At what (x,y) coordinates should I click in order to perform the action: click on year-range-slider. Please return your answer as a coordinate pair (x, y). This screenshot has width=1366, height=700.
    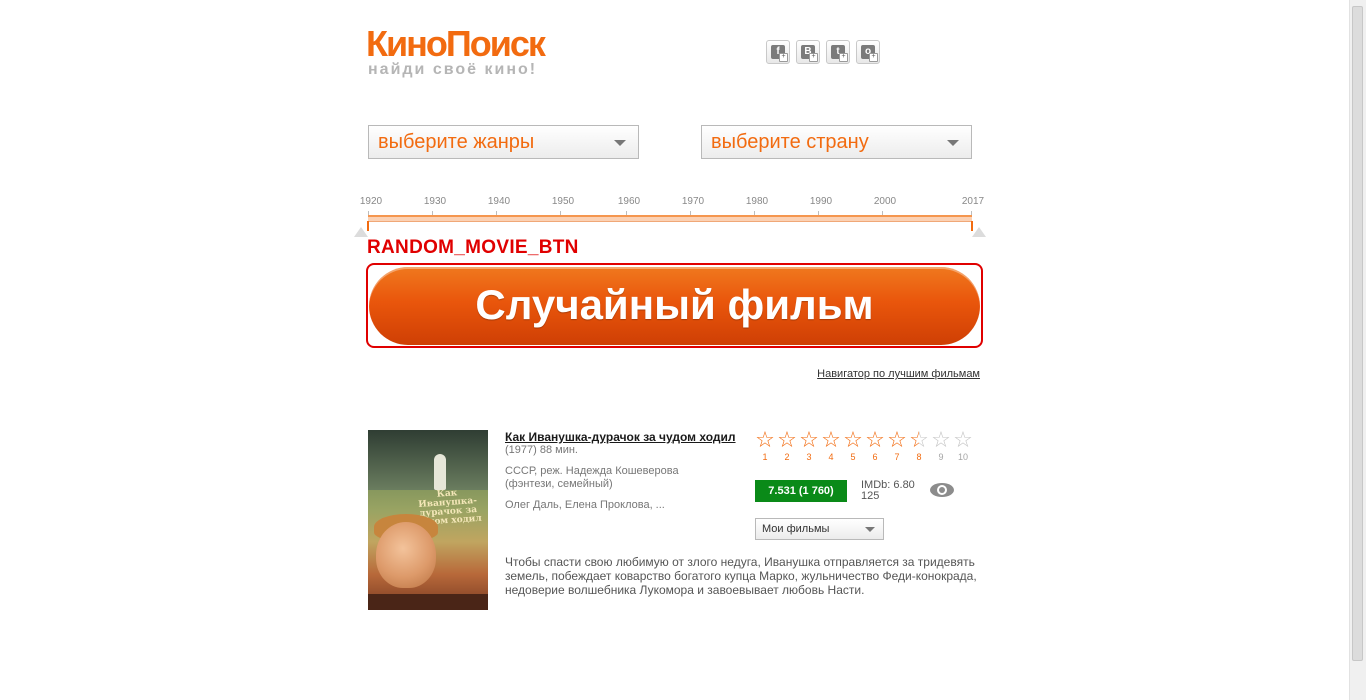
    Looking at the image, I should click on (670, 218).